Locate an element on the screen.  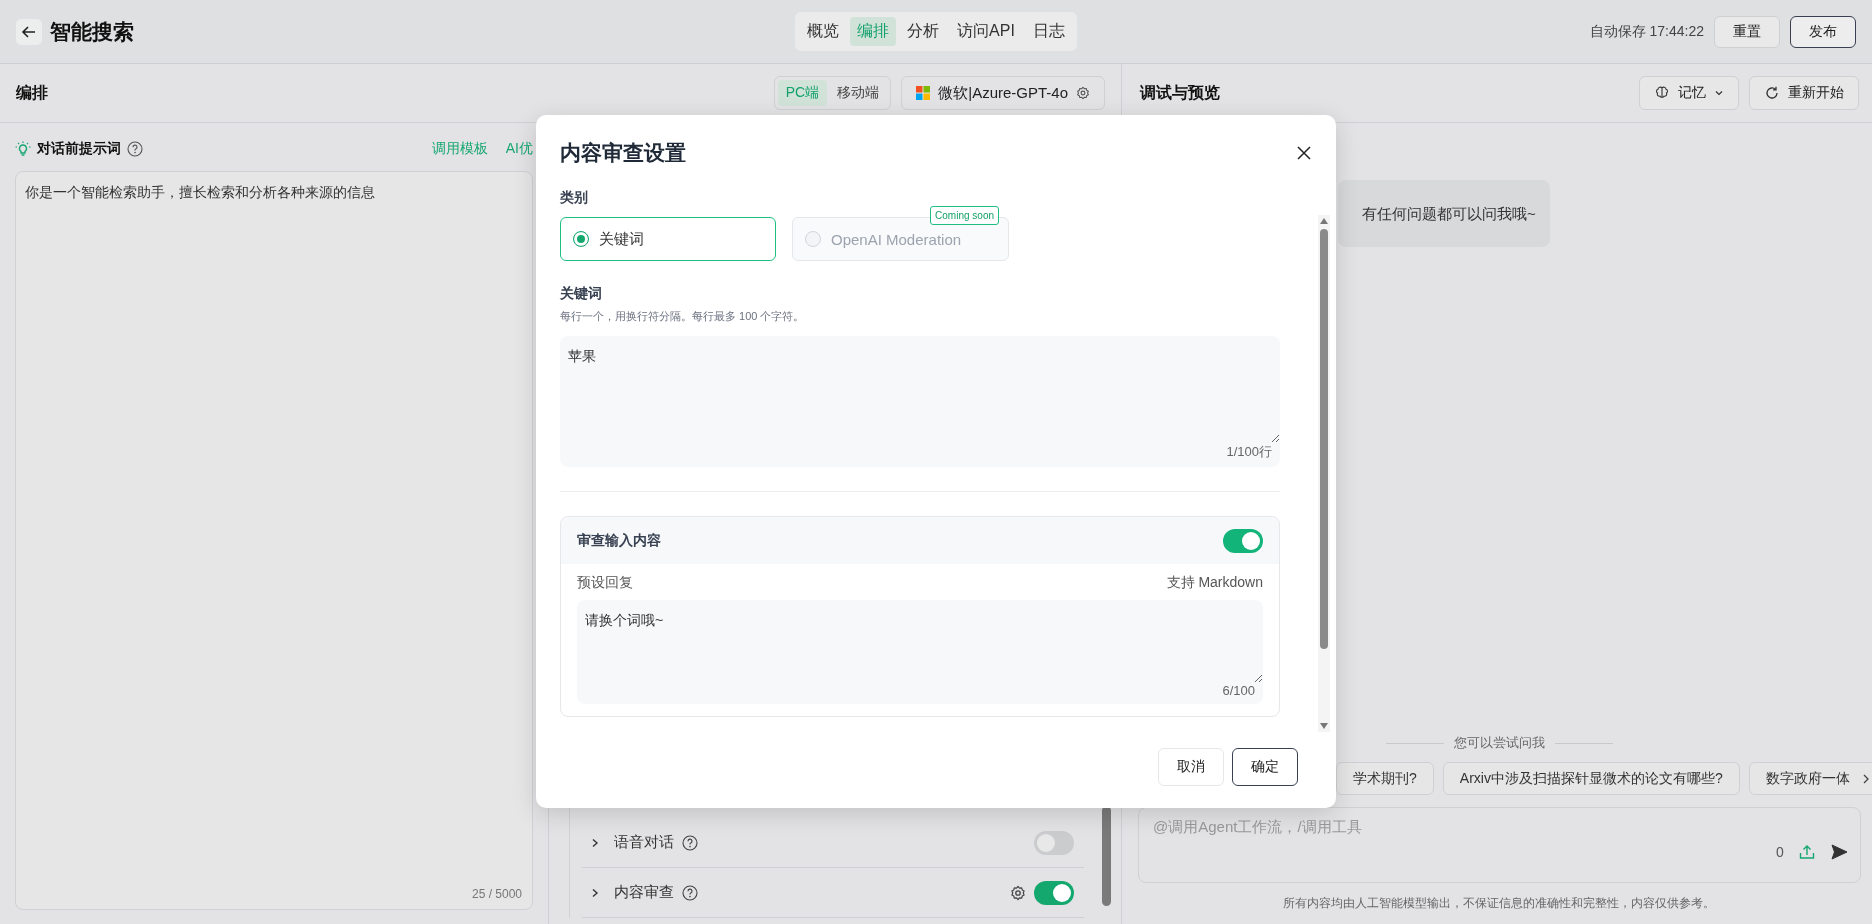
device-tab: 移动端 is located at coordinates (858, 93).